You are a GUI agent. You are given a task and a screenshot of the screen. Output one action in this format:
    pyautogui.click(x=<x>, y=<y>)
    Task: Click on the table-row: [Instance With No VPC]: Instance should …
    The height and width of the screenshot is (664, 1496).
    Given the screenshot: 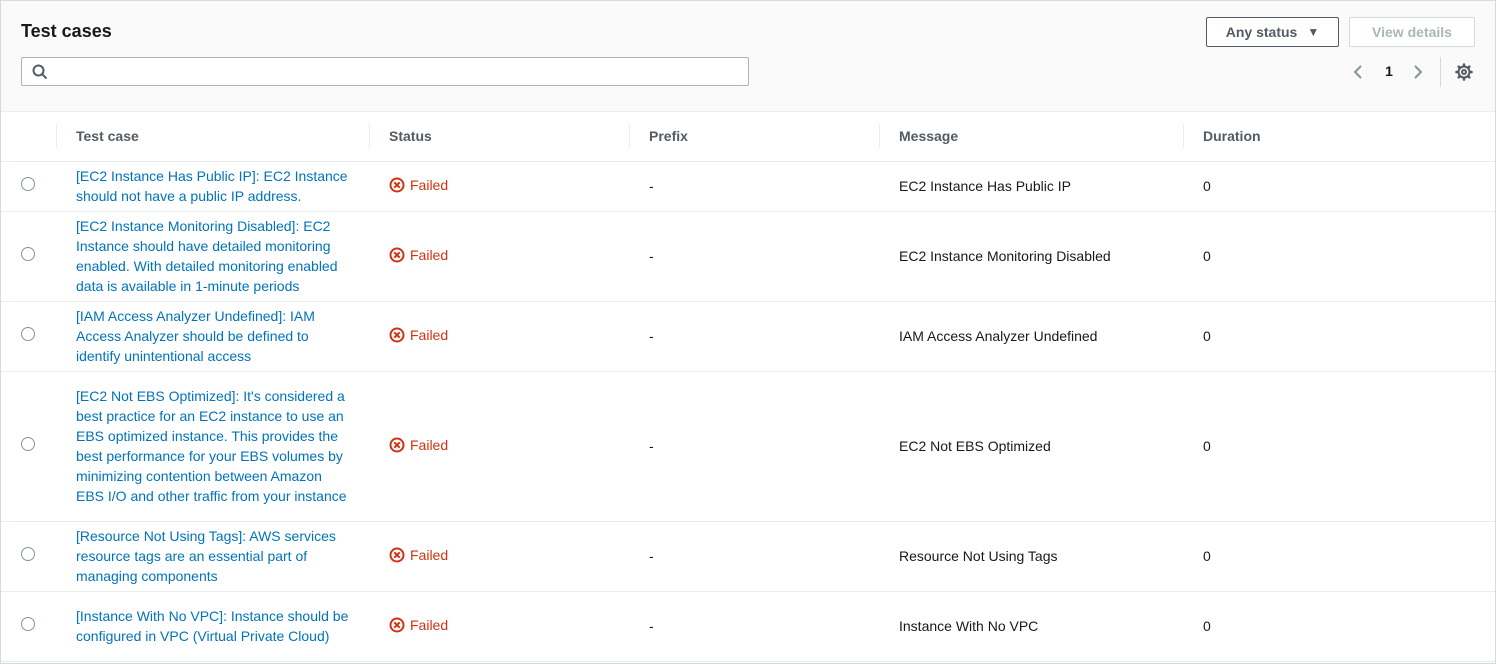 What is the action you would take?
    pyautogui.click(x=748, y=626)
    